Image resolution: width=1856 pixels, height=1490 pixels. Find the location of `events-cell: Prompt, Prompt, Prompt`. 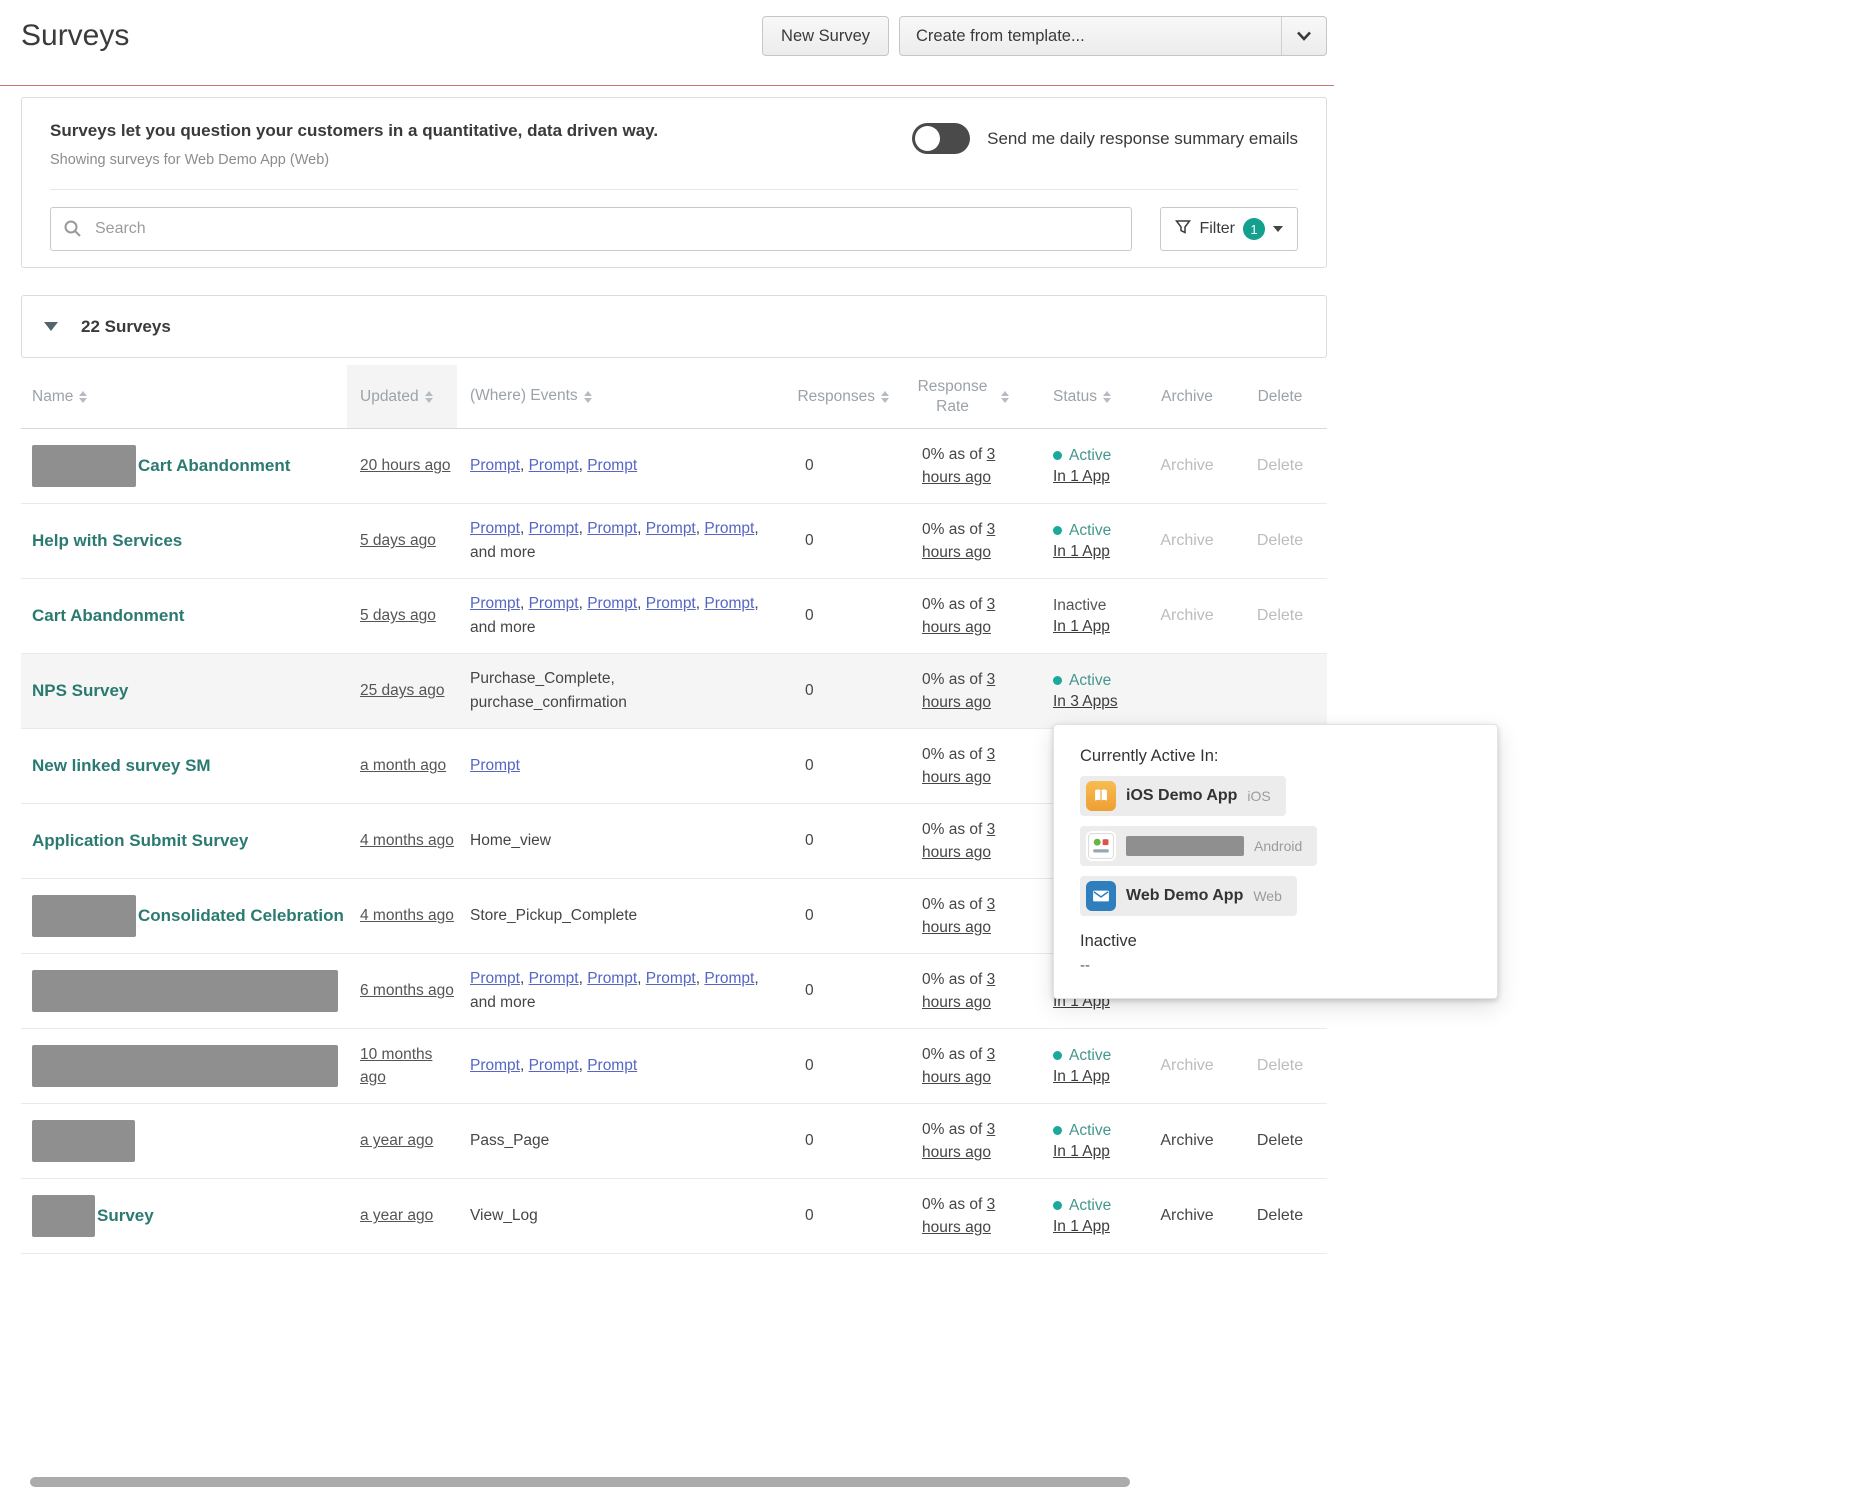

events-cell: Prompt, Prompt, Prompt is located at coordinates (554, 465).